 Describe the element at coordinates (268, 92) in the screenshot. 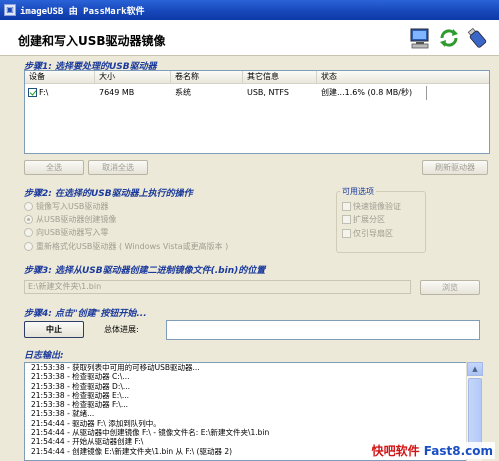

I see `drive-info: USB, NTFS` at that location.